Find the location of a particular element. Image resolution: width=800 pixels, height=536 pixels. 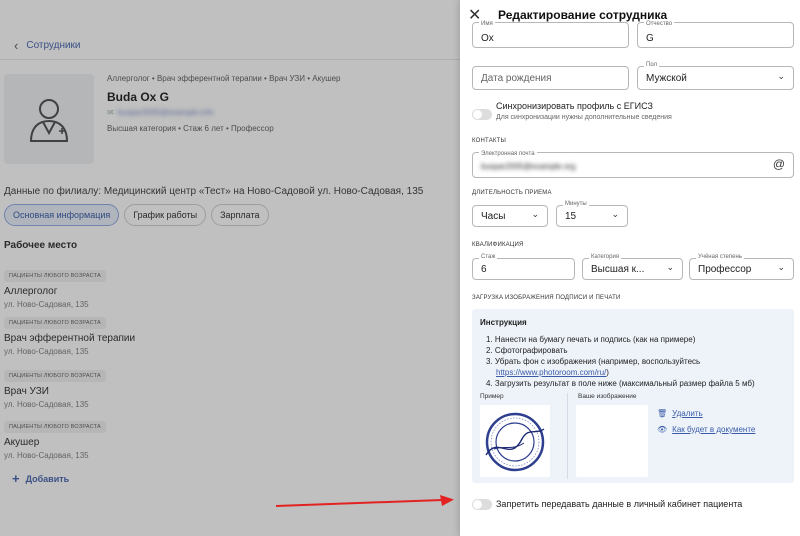

delete-label: Удалить is located at coordinates (687, 413).